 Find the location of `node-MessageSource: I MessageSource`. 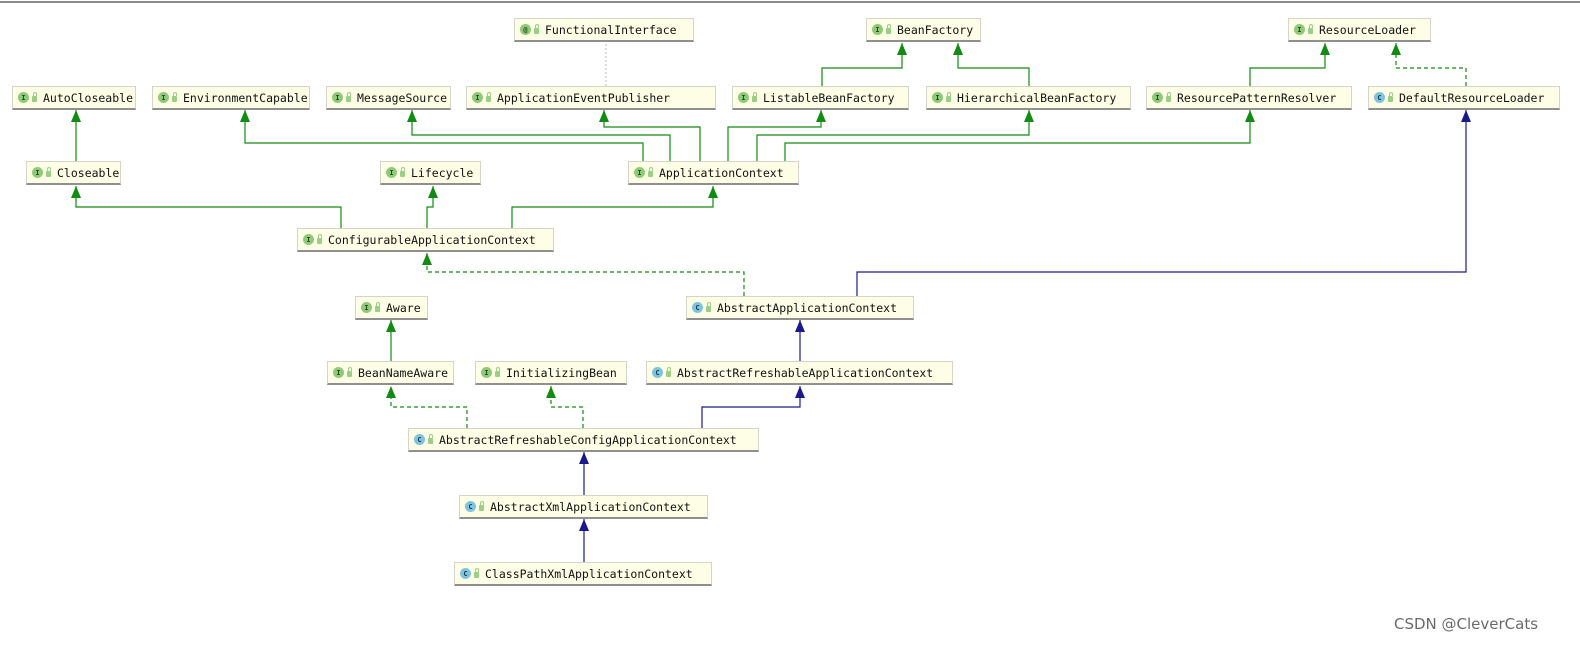

node-MessageSource: I MessageSource is located at coordinates (388, 98).